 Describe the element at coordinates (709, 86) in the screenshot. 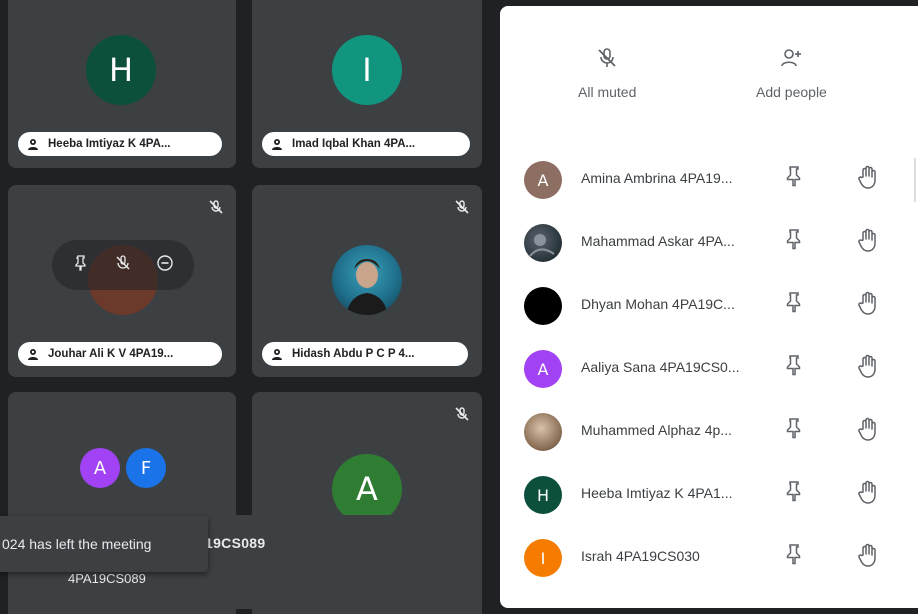

I see `panel-actions: All muted Add people` at that location.